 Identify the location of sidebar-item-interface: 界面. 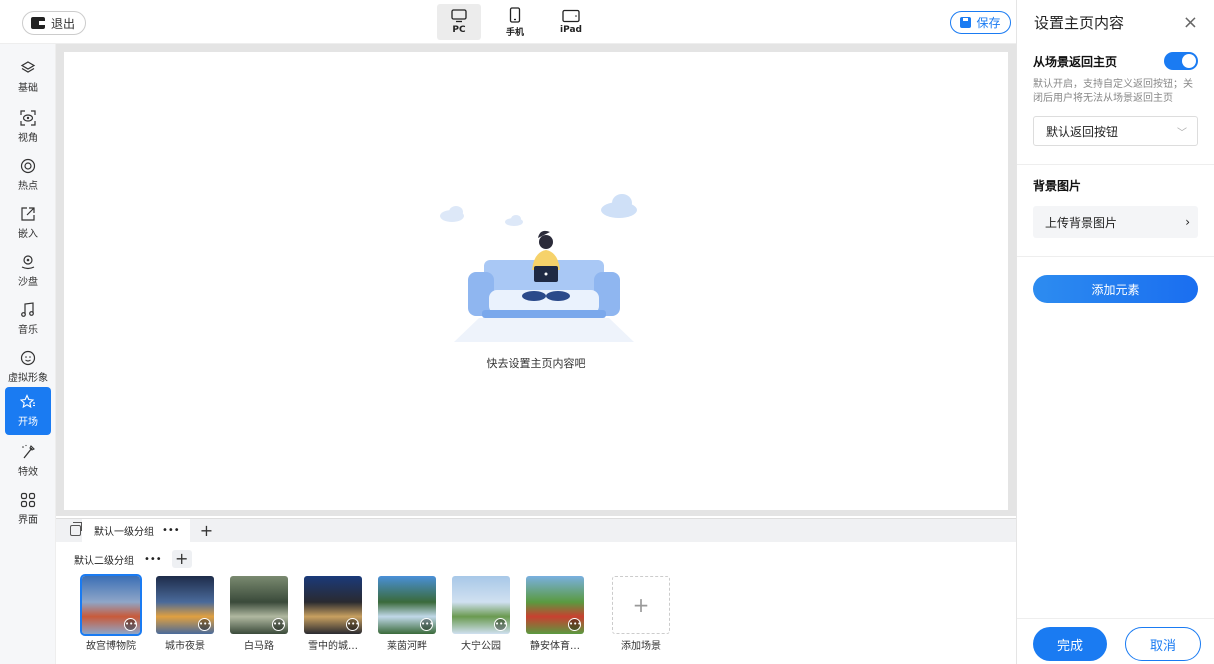
(28, 509).